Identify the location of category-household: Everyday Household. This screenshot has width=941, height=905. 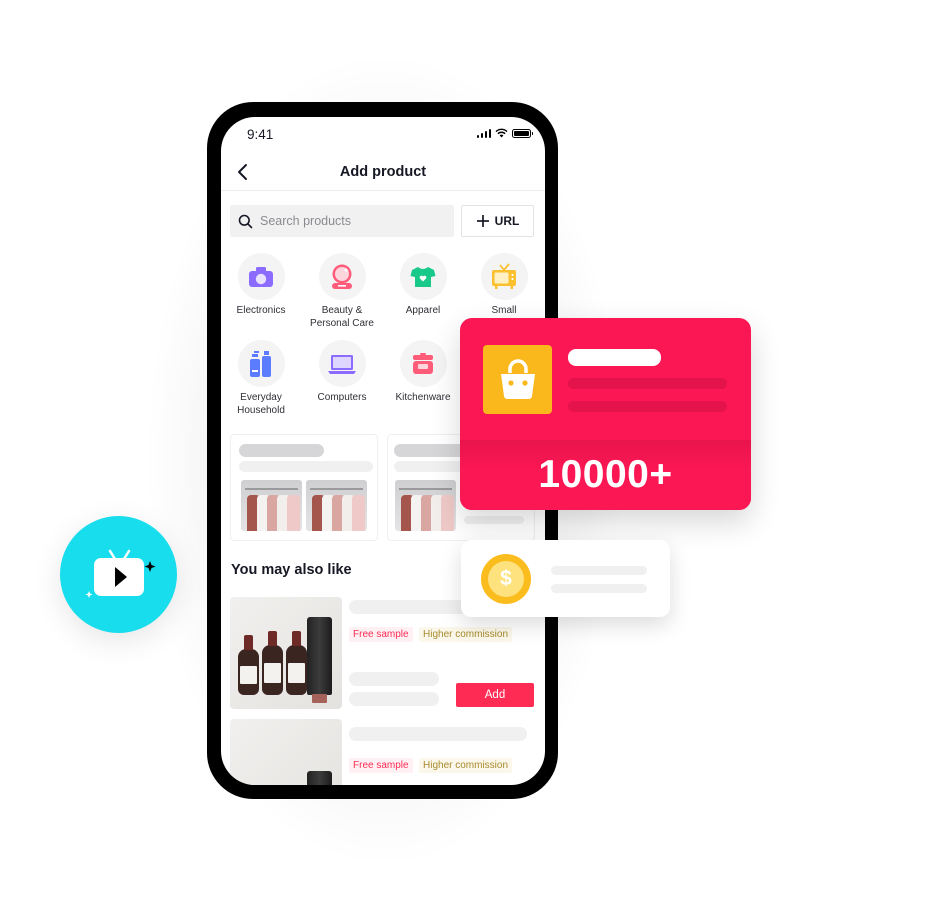
(261, 378).